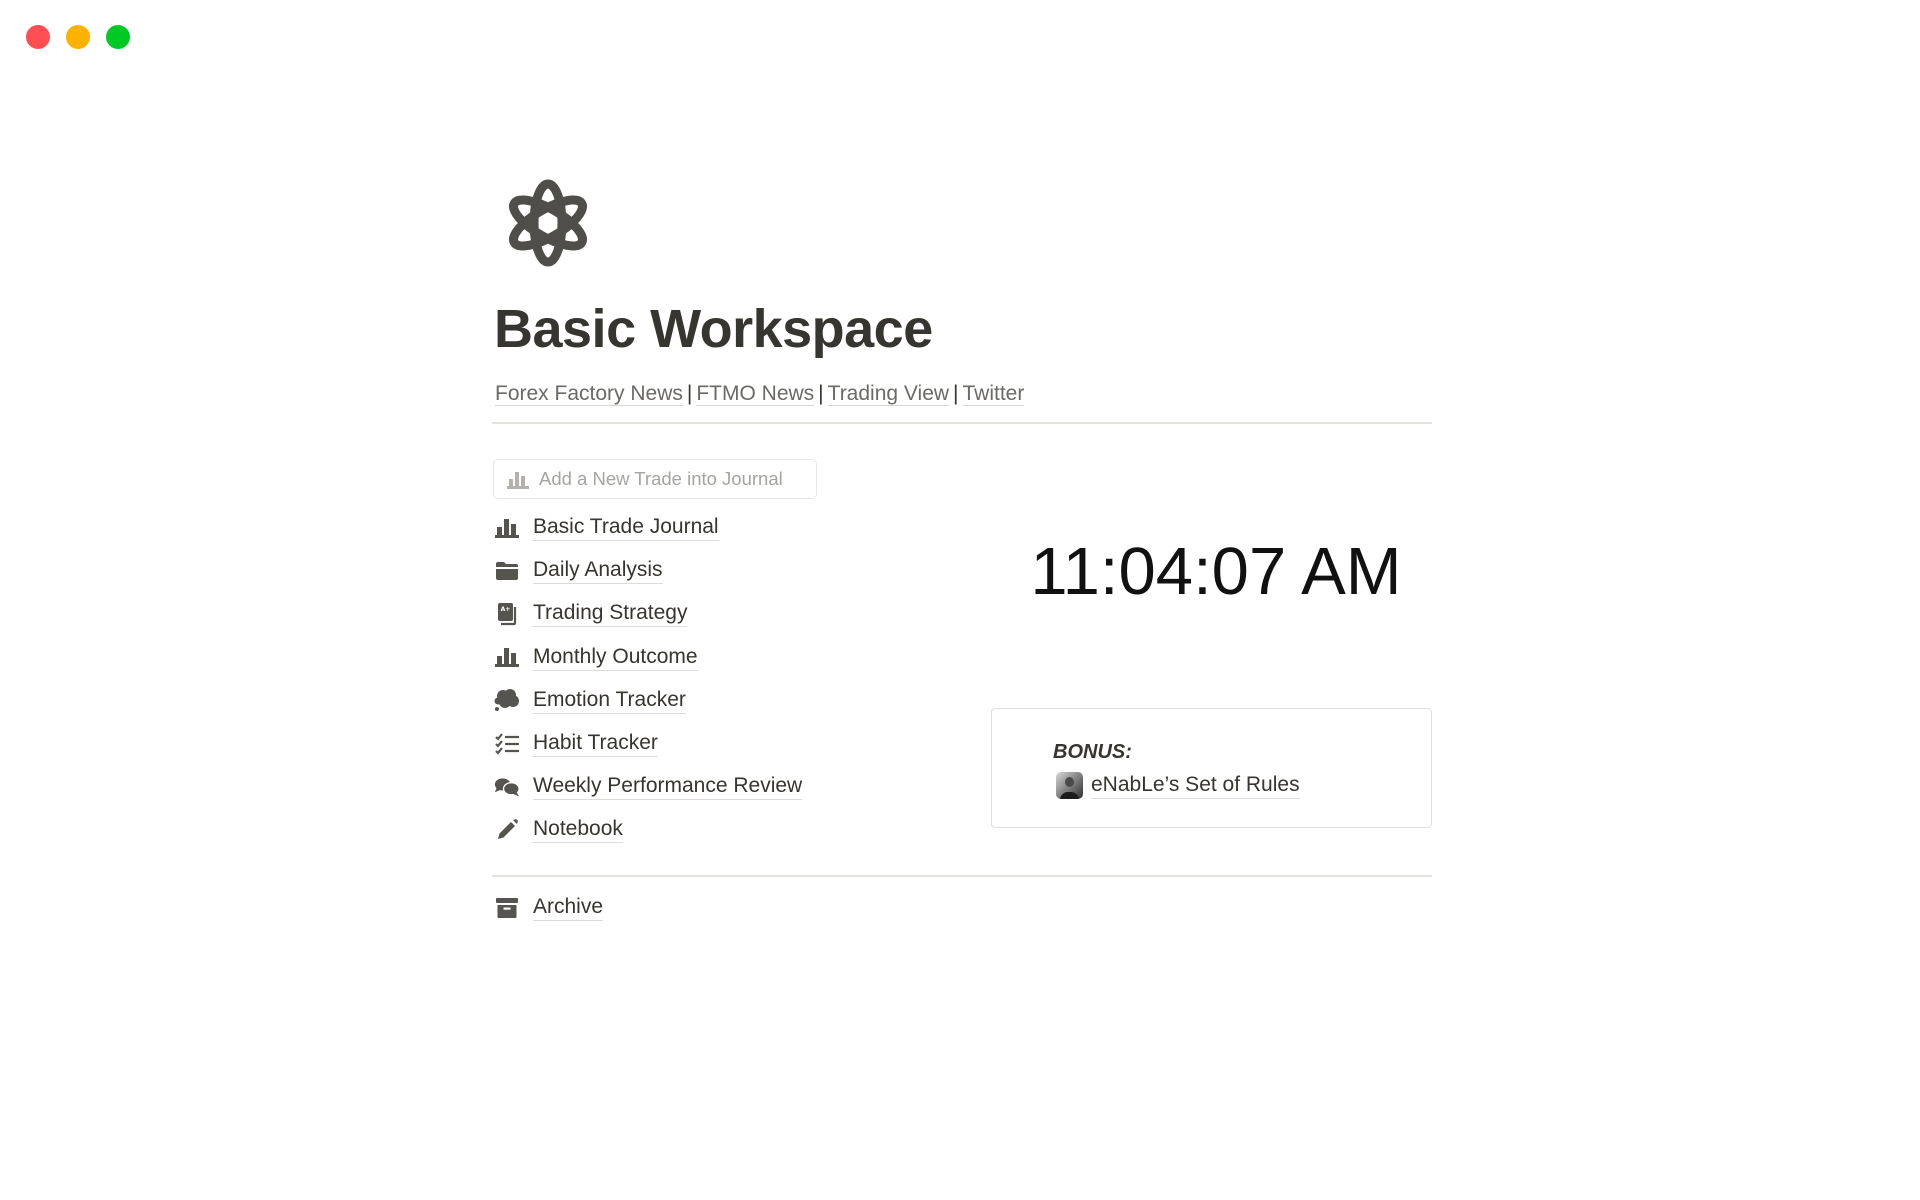 This screenshot has width=1920, height=1200. What do you see at coordinates (507, 830) in the screenshot?
I see `pencil-icon` at bounding box center [507, 830].